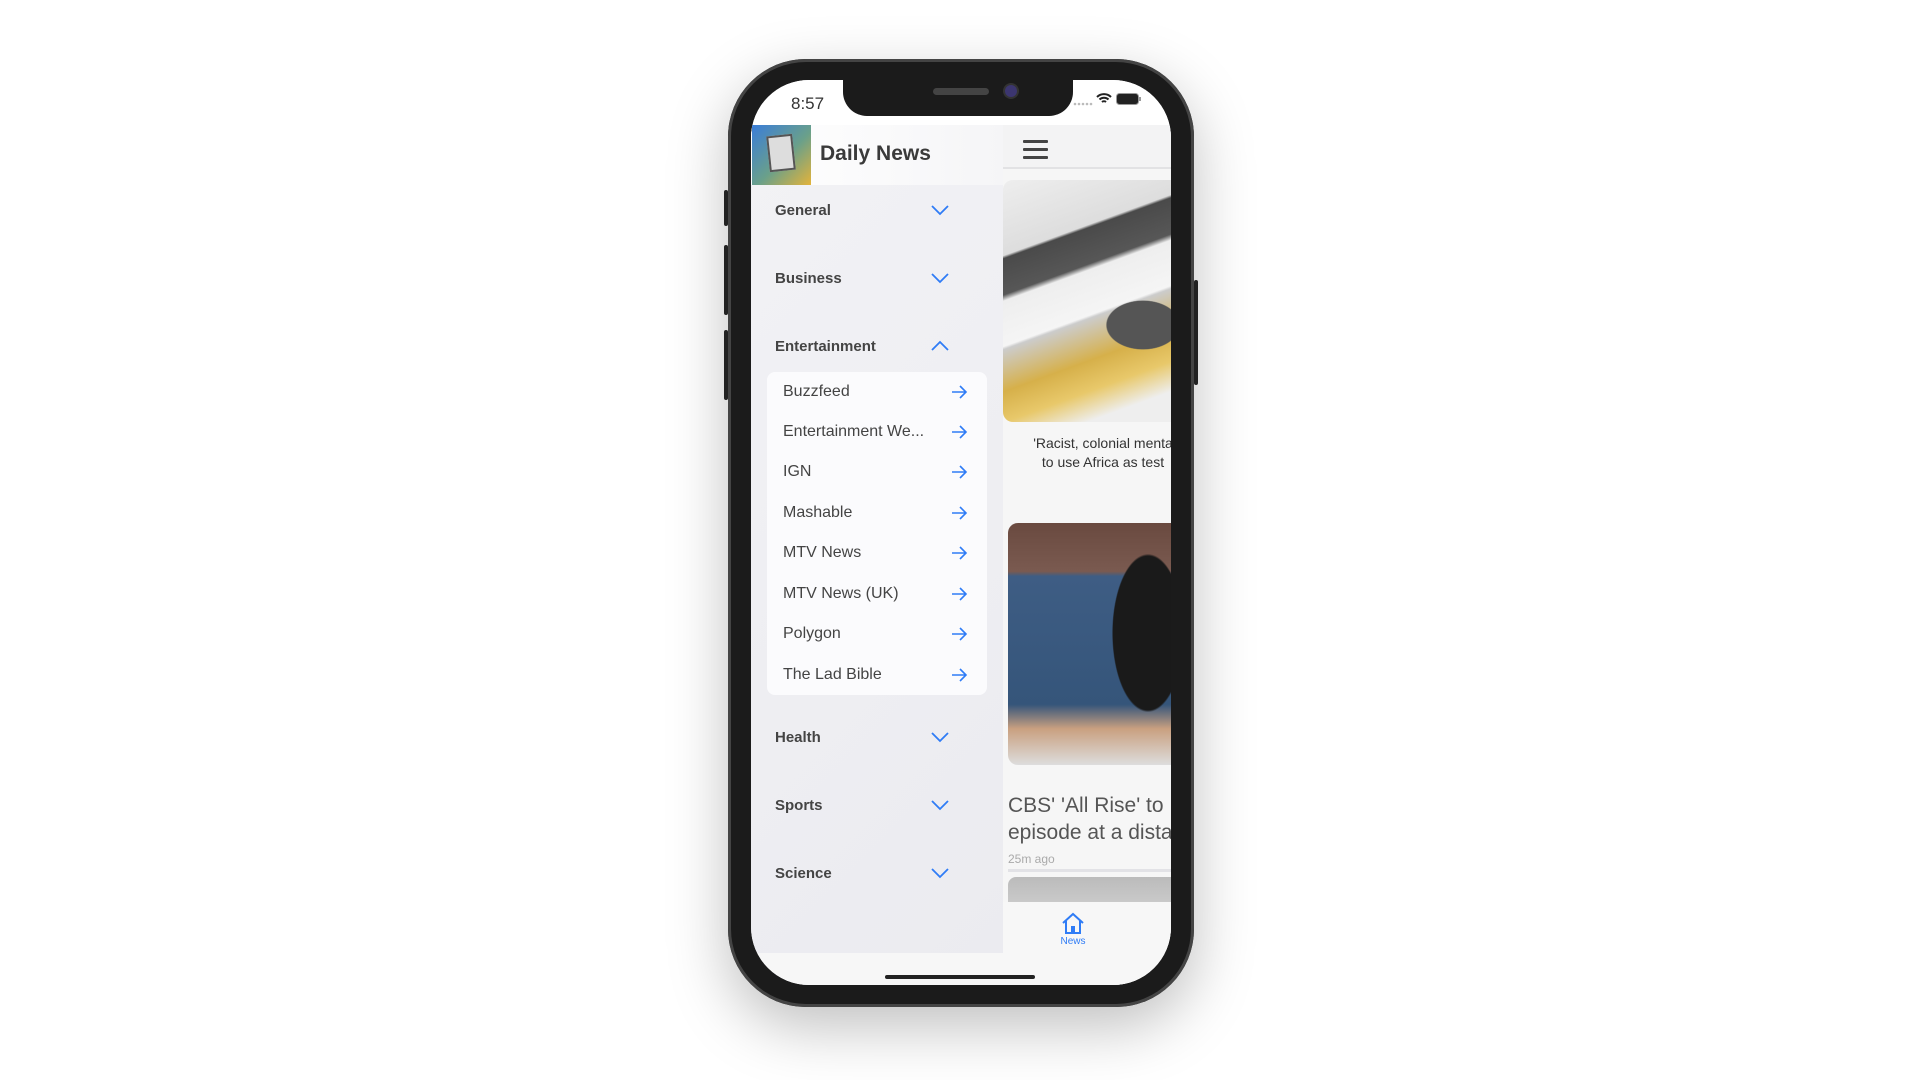  Describe the element at coordinates (1102, 443) in the screenshot. I see `caption-line: 'Racist, colonial menta` at that location.